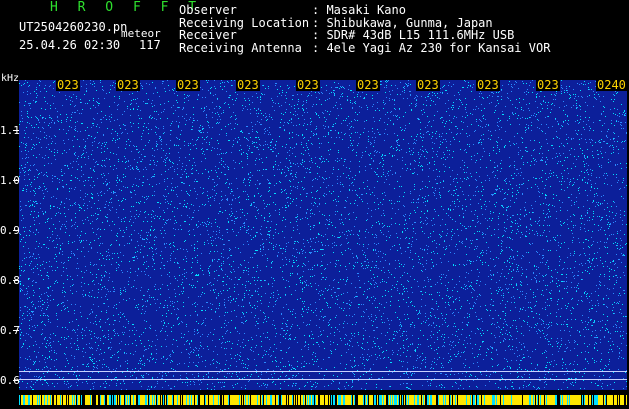 The image size is (629, 409). What do you see at coordinates (359, 10) in the screenshot?
I see `info-value: : Masaki Kano` at bounding box center [359, 10].